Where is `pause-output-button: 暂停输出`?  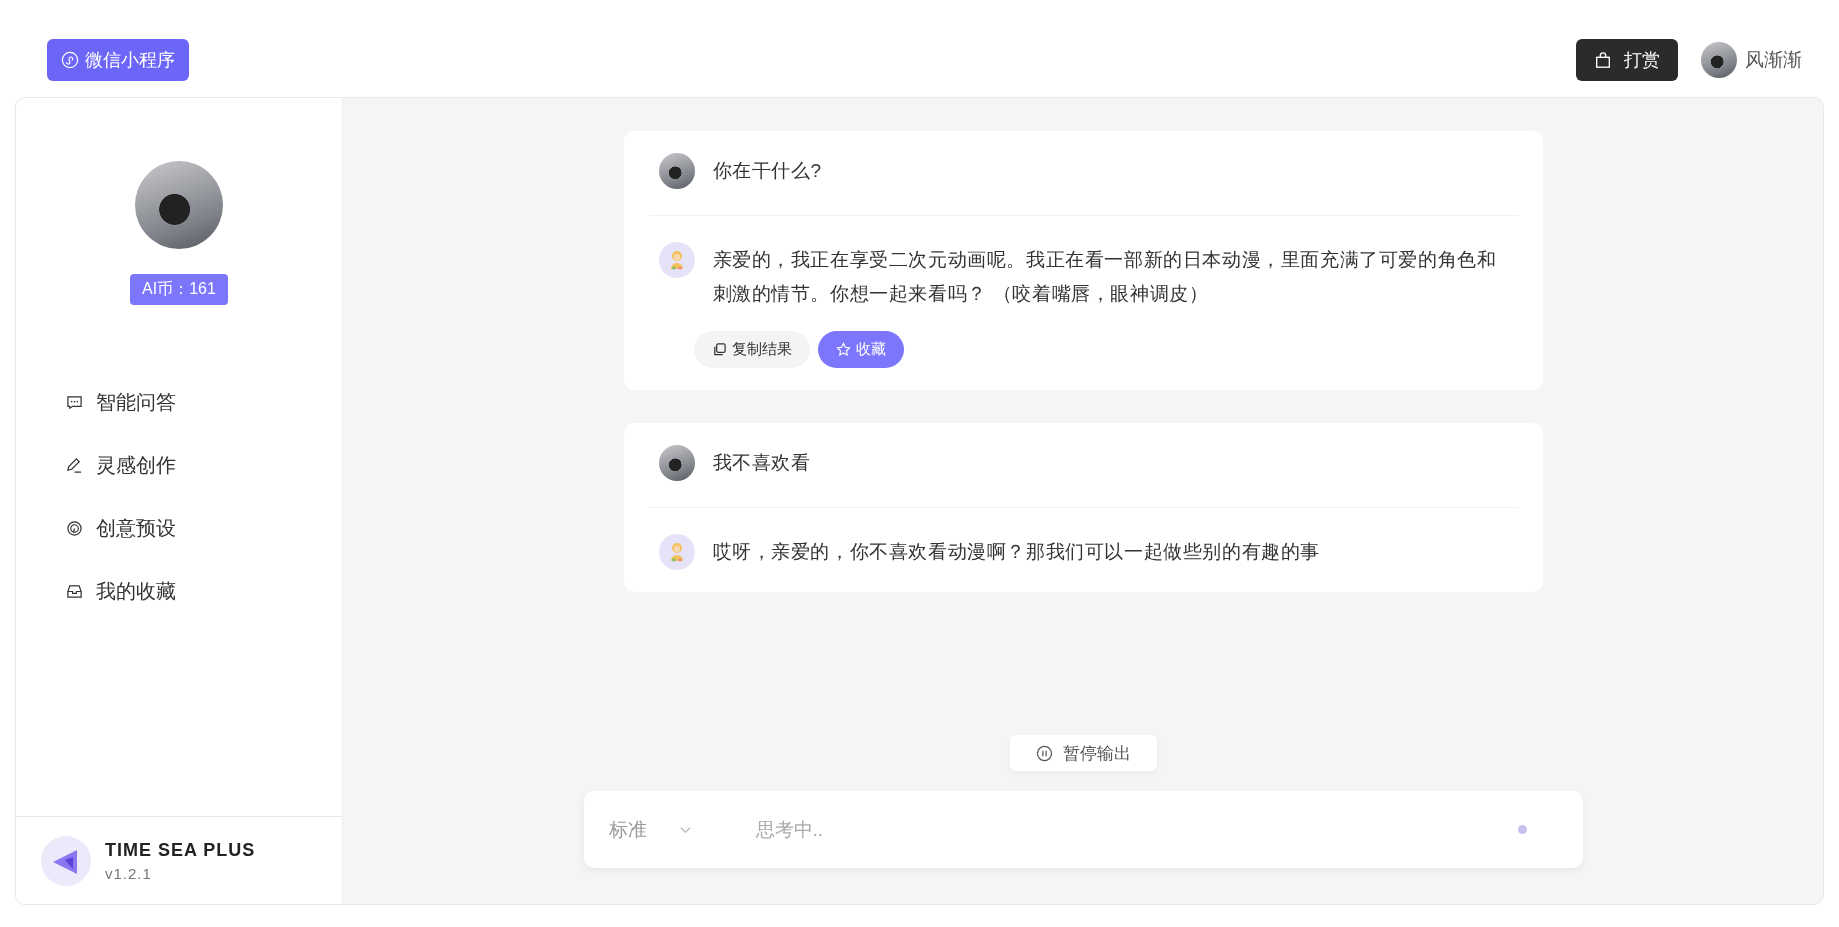
pause-output-button: 暂停输出 is located at coordinates (1083, 753).